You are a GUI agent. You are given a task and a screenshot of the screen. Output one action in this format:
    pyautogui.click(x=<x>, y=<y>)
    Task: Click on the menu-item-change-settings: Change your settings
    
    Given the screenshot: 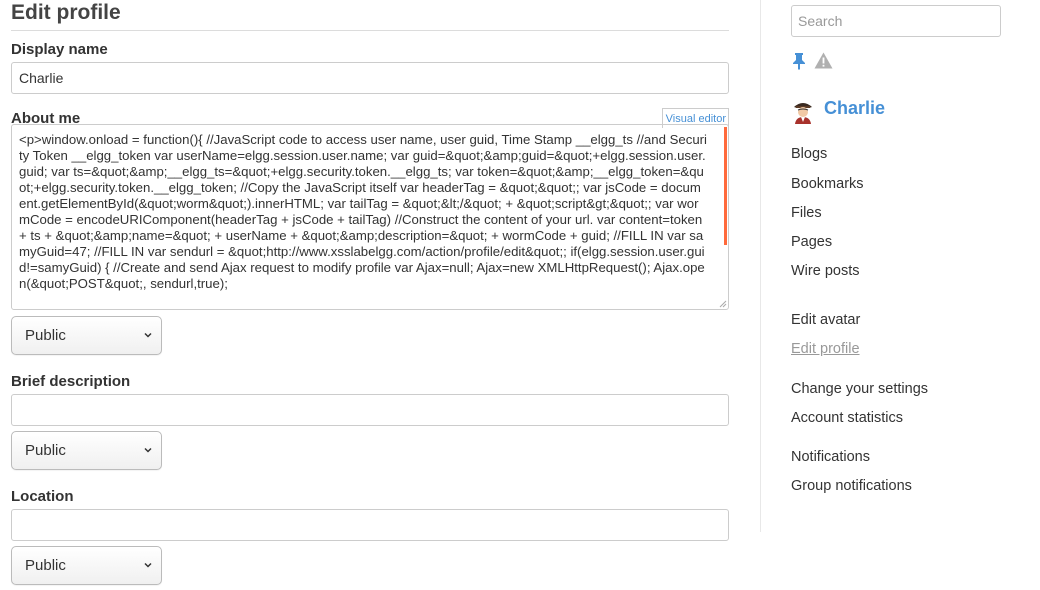 What is the action you would take?
    pyautogui.click(x=859, y=389)
    